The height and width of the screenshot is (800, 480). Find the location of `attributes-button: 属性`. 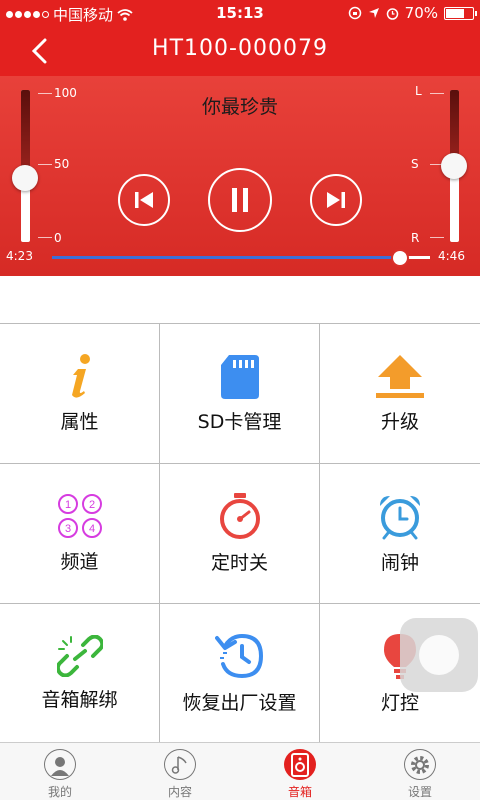

attributes-button: 属性 is located at coordinates (80, 394).